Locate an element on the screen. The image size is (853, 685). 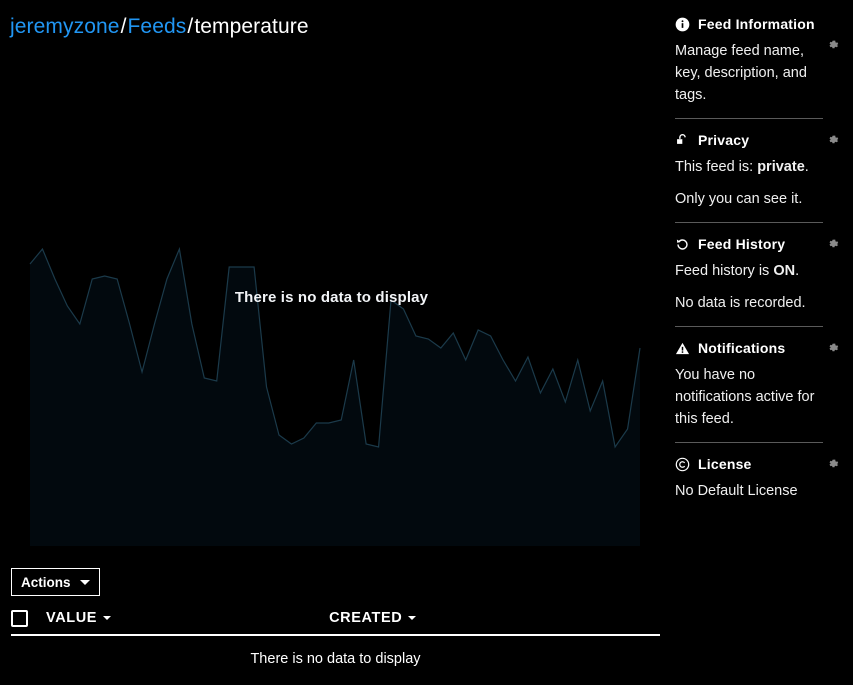
info-icon is located at coordinates (682, 24).